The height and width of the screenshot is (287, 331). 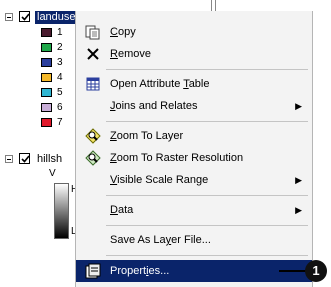 I want to click on landuse-visibility-checkbox, so click(x=24, y=16).